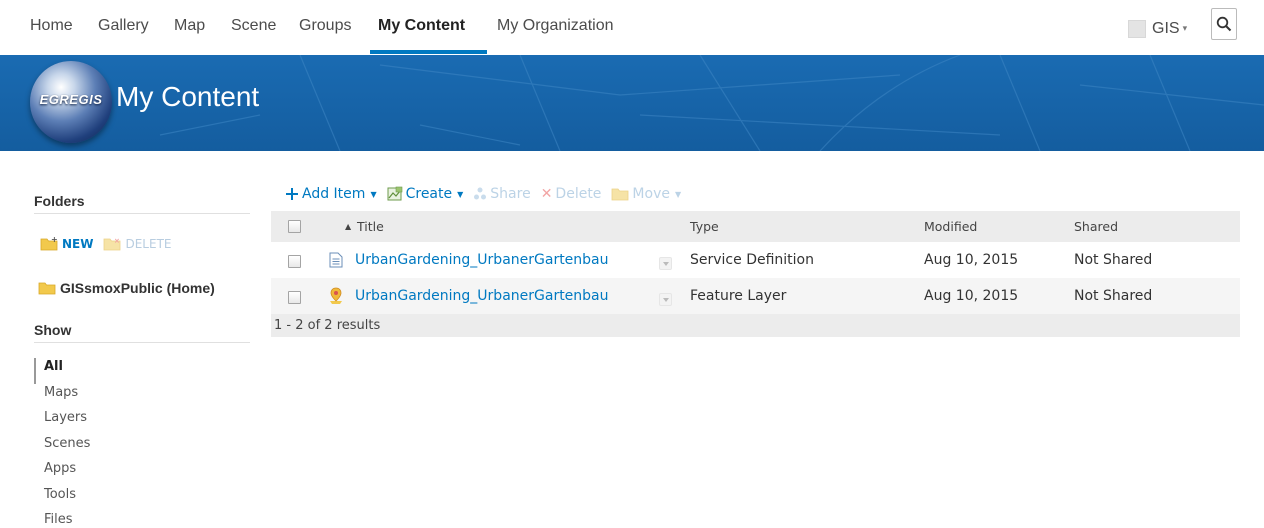  Describe the element at coordinates (137, 288) in the screenshot. I see `home-folder-label: GISsmoxPublic (Home)` at that location.